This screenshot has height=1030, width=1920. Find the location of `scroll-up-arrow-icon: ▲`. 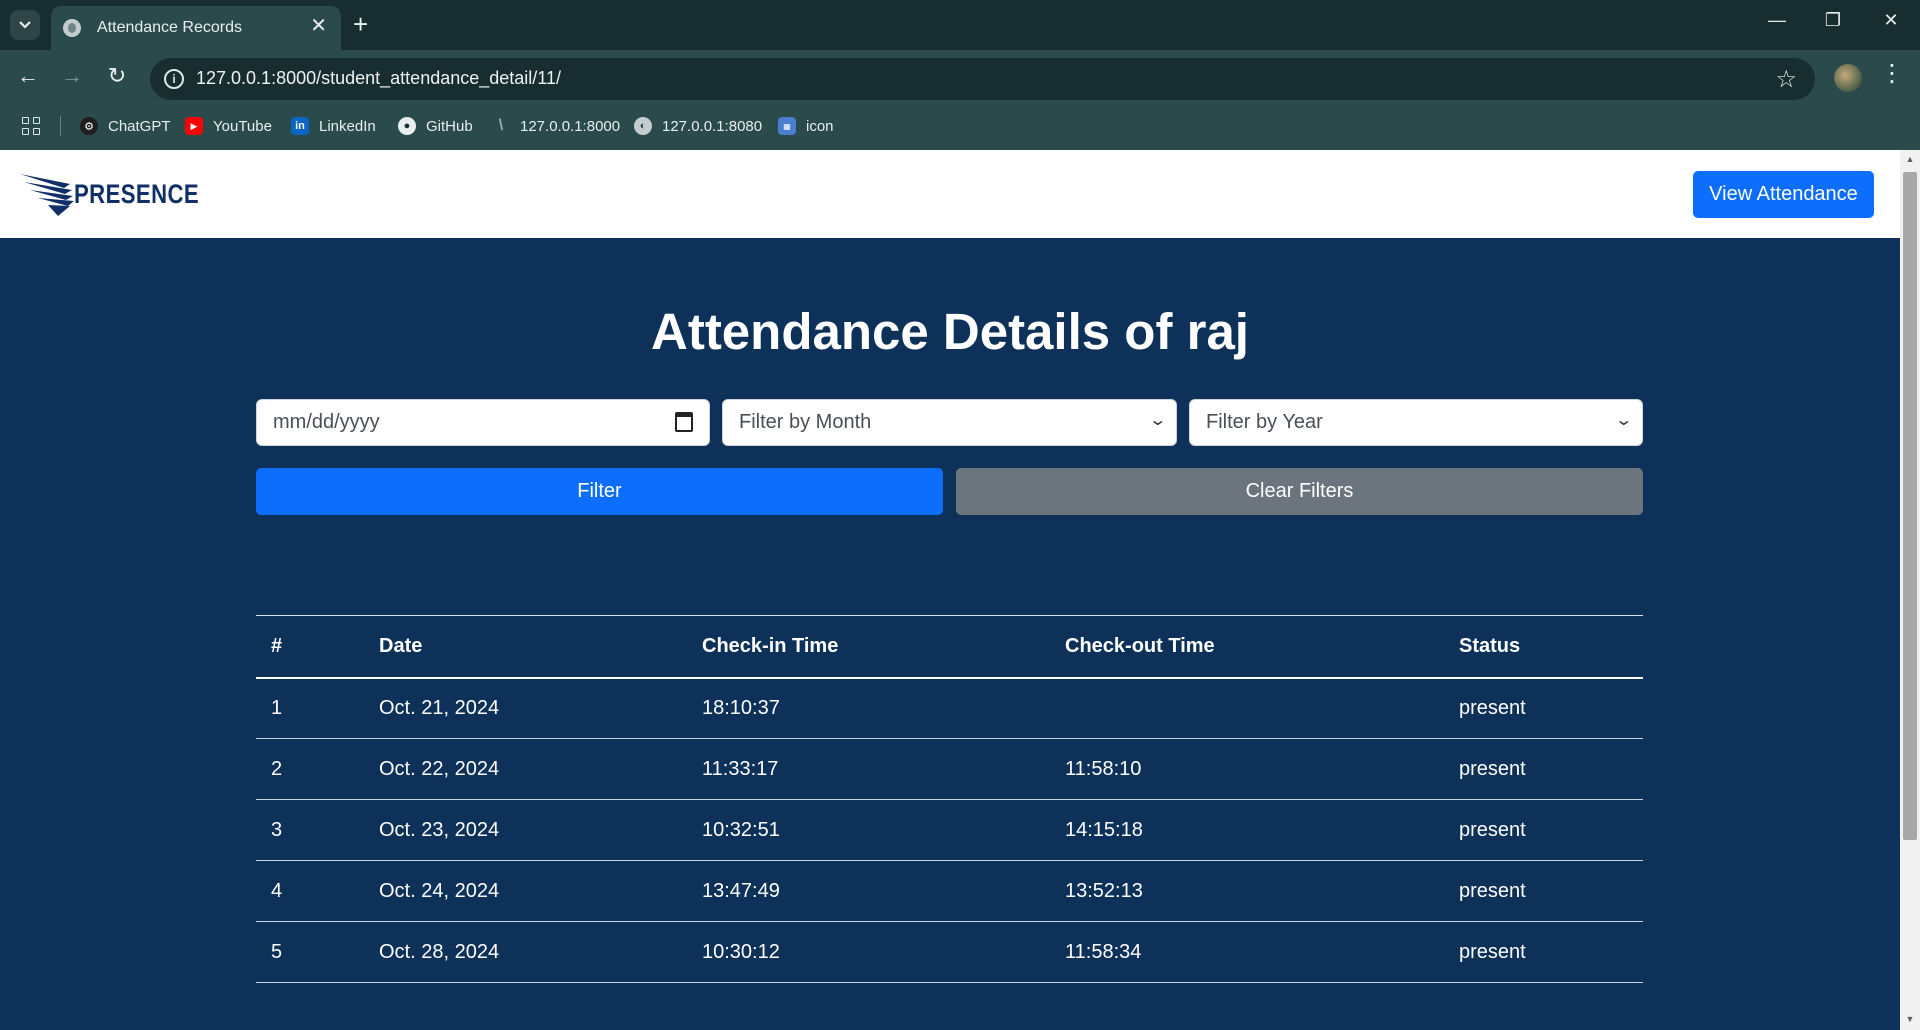

scroll-up-arrow-icon: ▲ is located at coordinates (1910, 159).